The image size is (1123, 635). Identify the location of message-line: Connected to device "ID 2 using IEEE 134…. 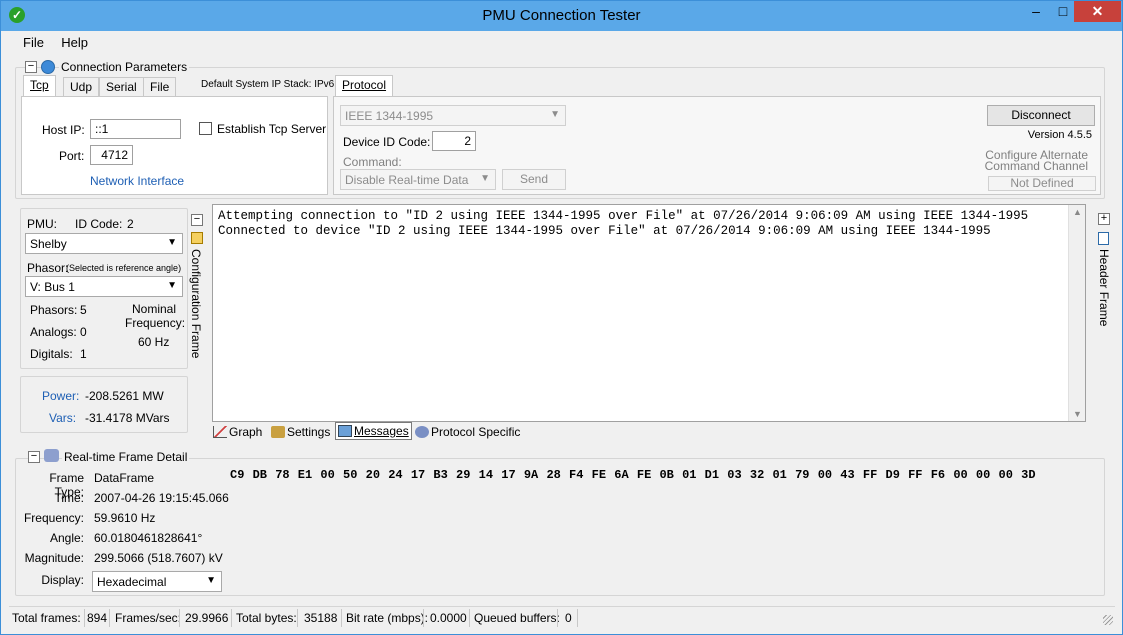
(604, 231).